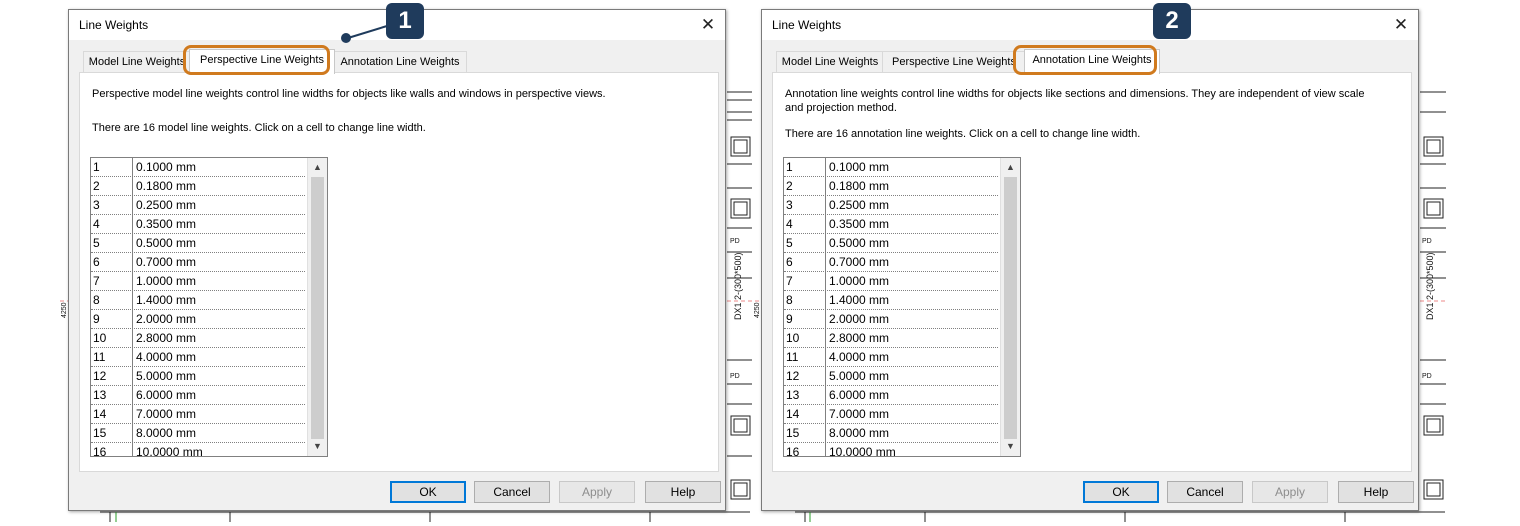 The image size is (1520, 526). What do you see at coordinates (1172, 21) in the screenshot?
I see `callout-badge-2: 2` at bounding box center [1172, 21].